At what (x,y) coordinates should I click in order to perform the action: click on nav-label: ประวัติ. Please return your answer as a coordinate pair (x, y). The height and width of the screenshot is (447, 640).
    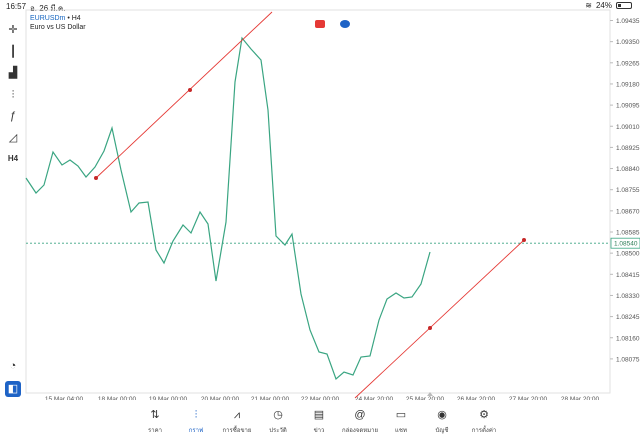
    Looking at the image, I should click on (278, 431).